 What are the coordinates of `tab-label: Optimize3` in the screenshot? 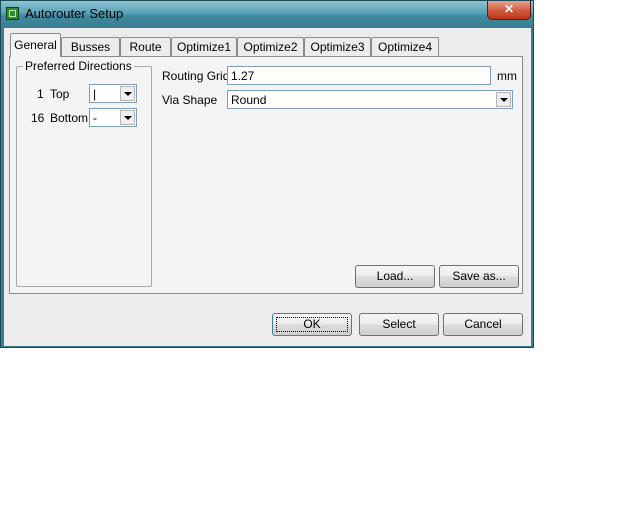 It's located at (337, 47).